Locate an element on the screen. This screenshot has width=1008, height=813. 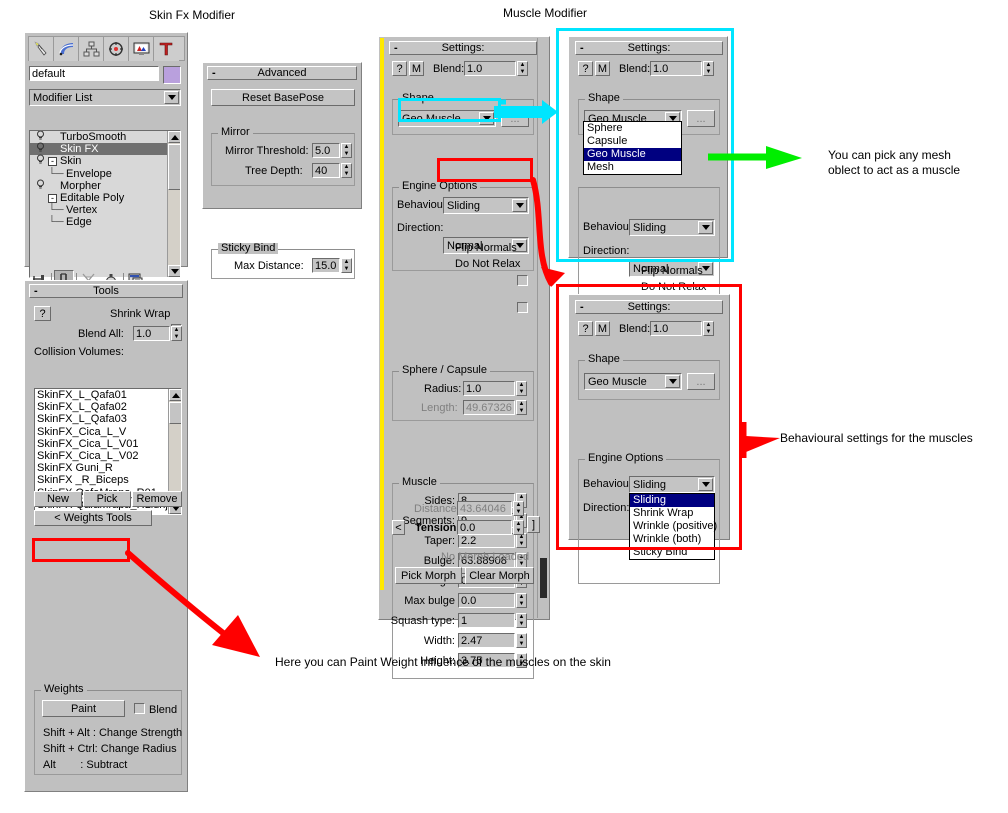
modify-icon is located at coordinates (66, 49).